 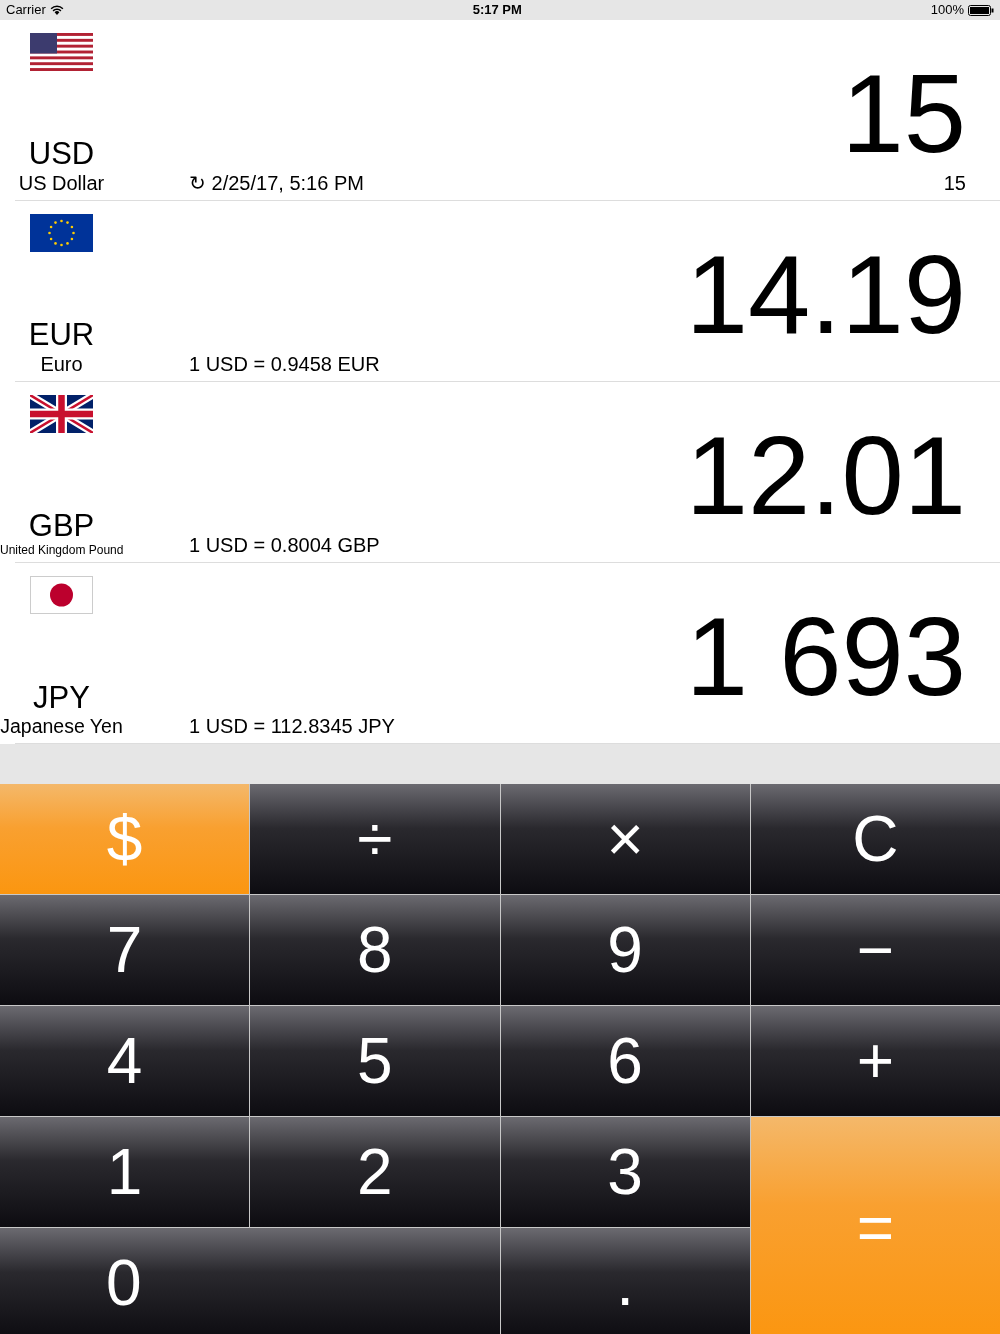 I want to click on currency-code: JPY, so click(x=61, y=697).